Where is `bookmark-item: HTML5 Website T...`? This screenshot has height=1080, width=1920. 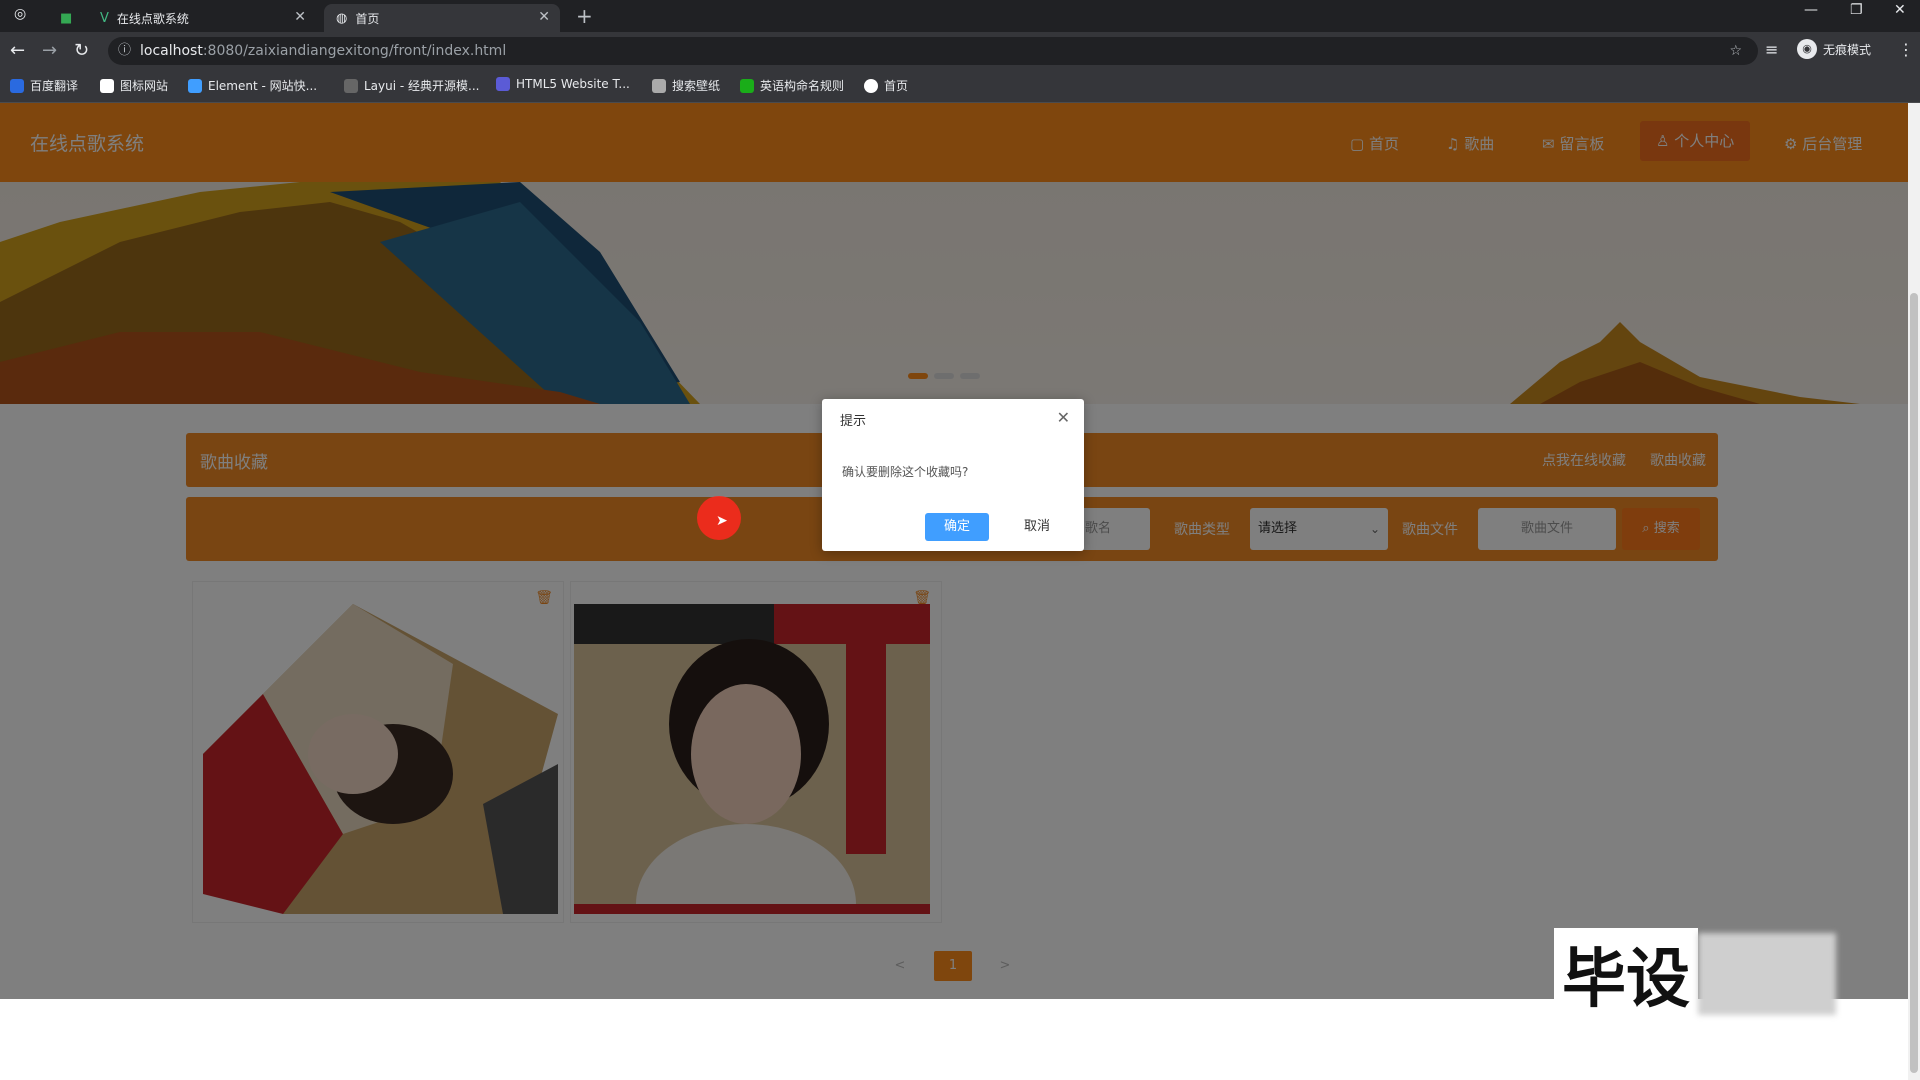 bookmark-item: HTML5 Website T... is located at coordinates (563, 84).